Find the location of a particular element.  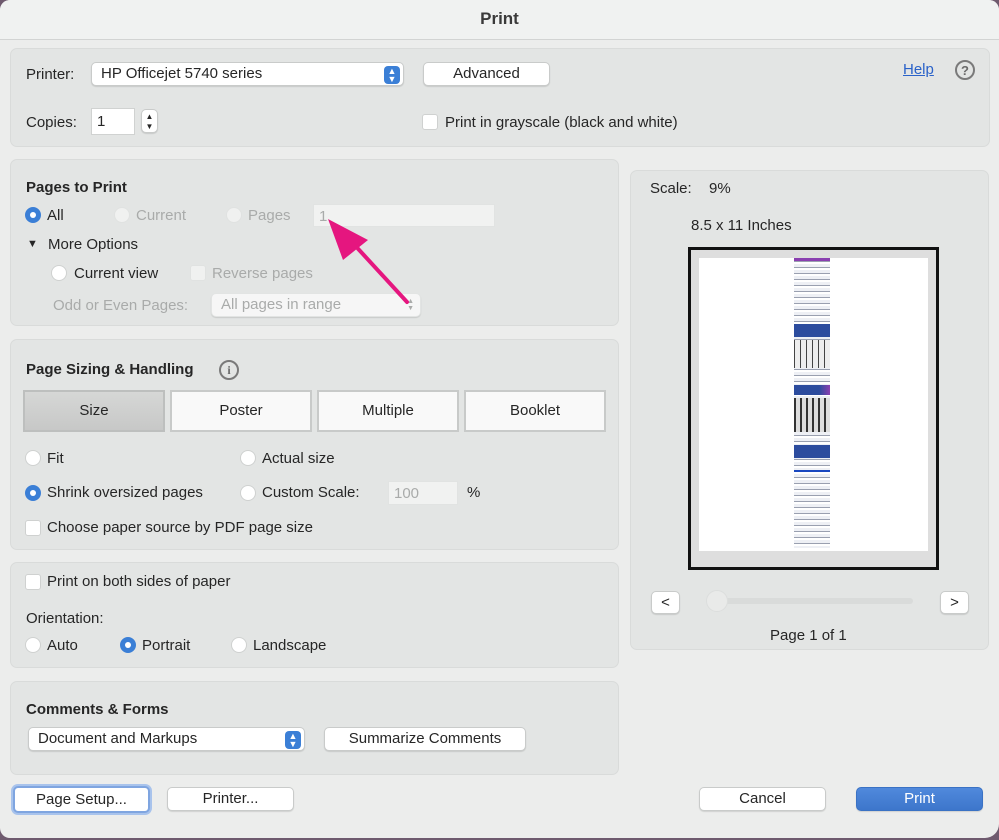

radio-current is located at coordinates (122, 215).